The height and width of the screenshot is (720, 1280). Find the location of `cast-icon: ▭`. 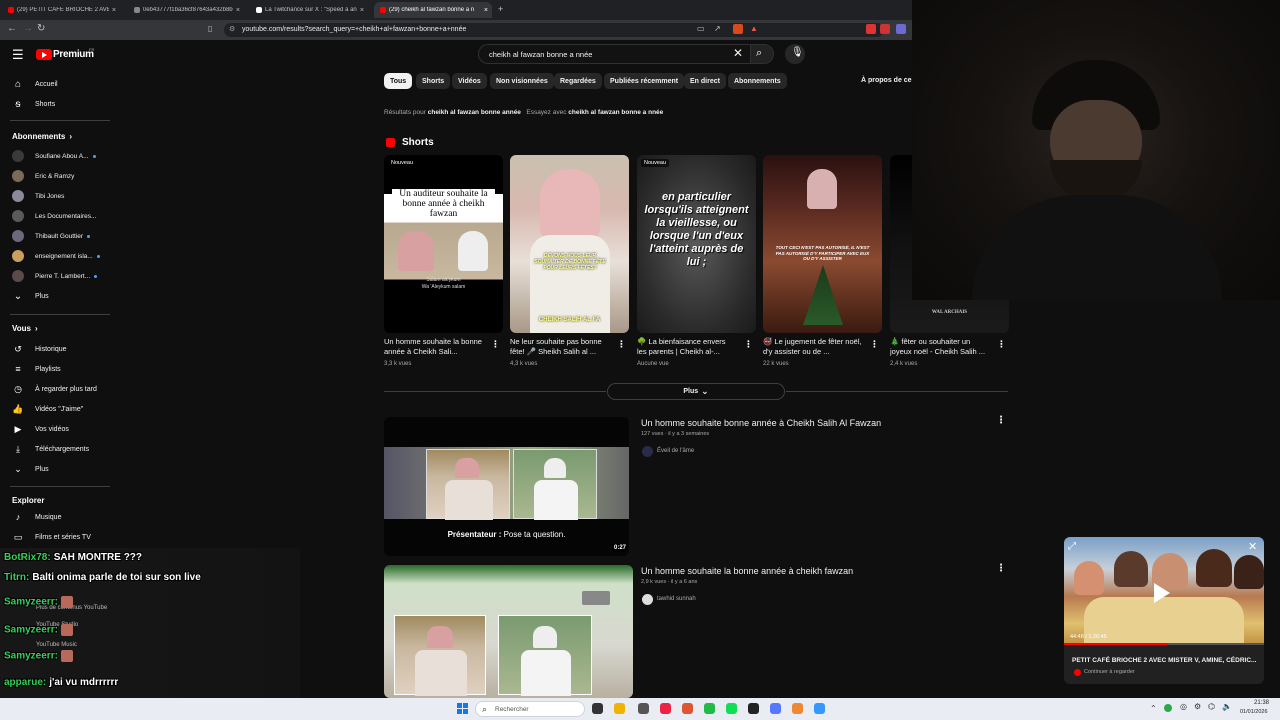

cast-icon: ▭ is located at coordinates (701, 28).